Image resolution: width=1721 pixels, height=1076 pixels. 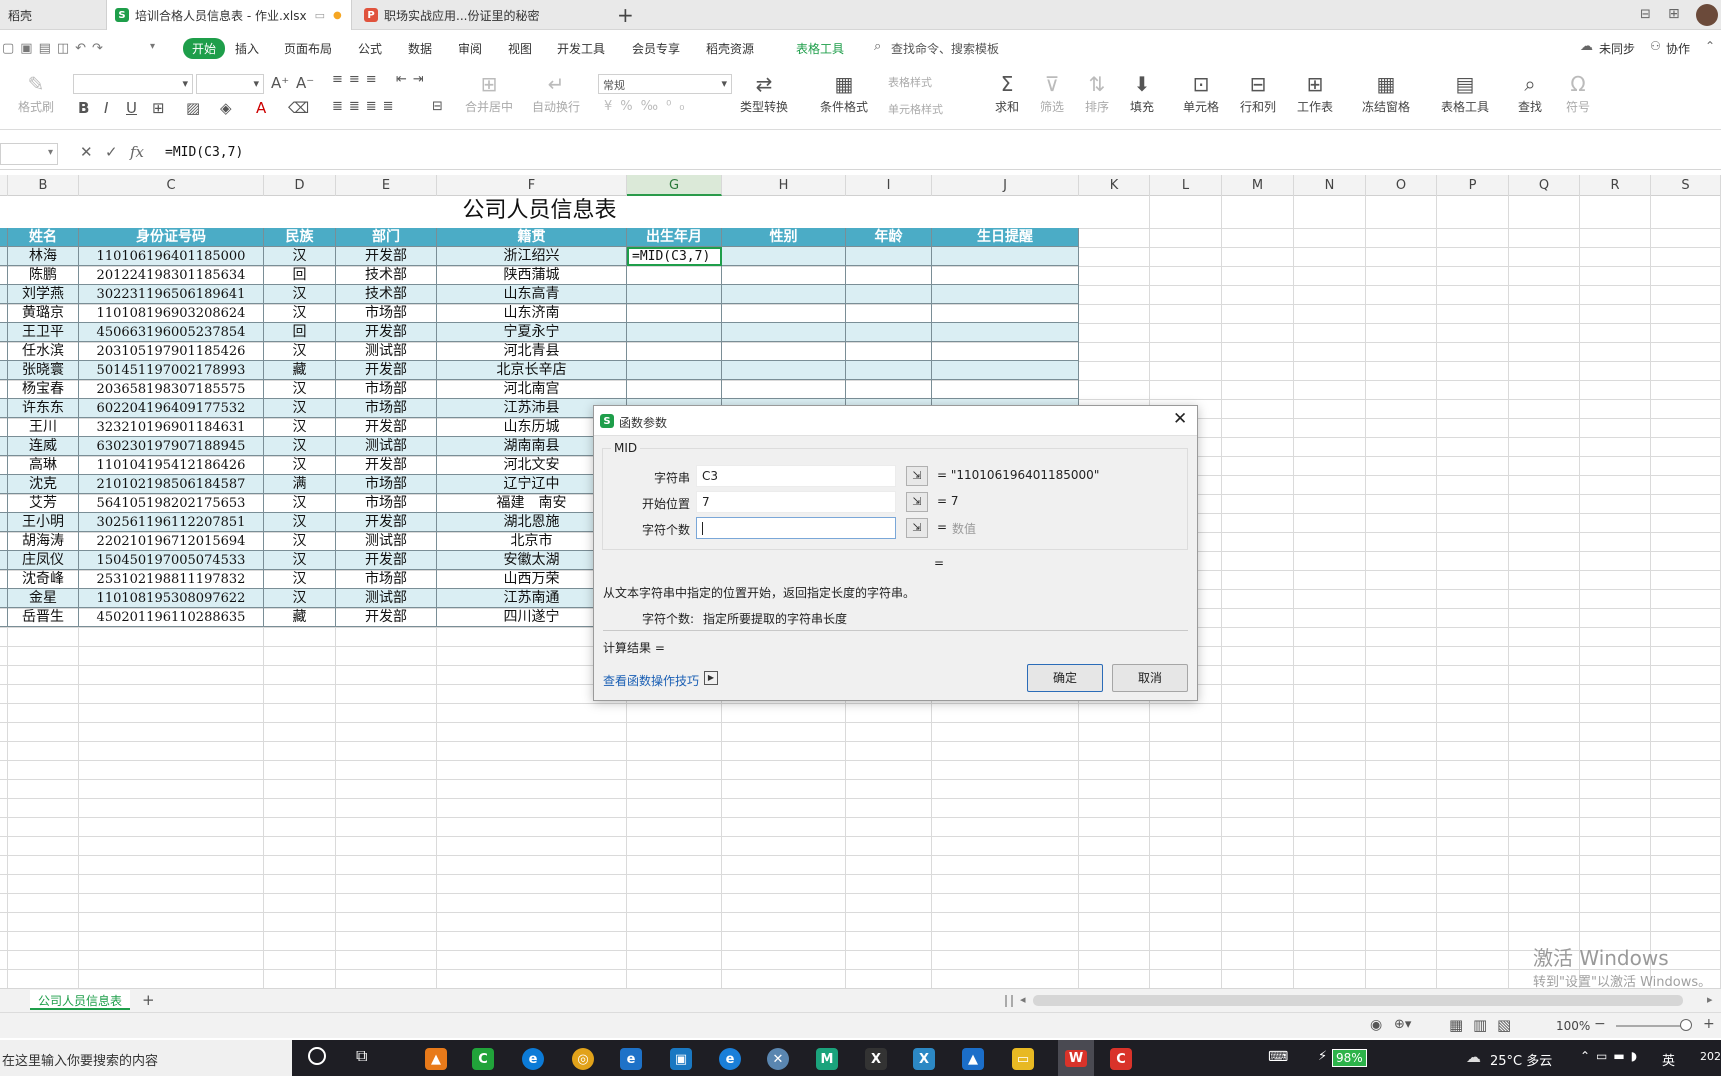 What do you see at coordinates (1615, 185) in the screenshot?
I see `column-header: R` at bounding box center [1615, 185].